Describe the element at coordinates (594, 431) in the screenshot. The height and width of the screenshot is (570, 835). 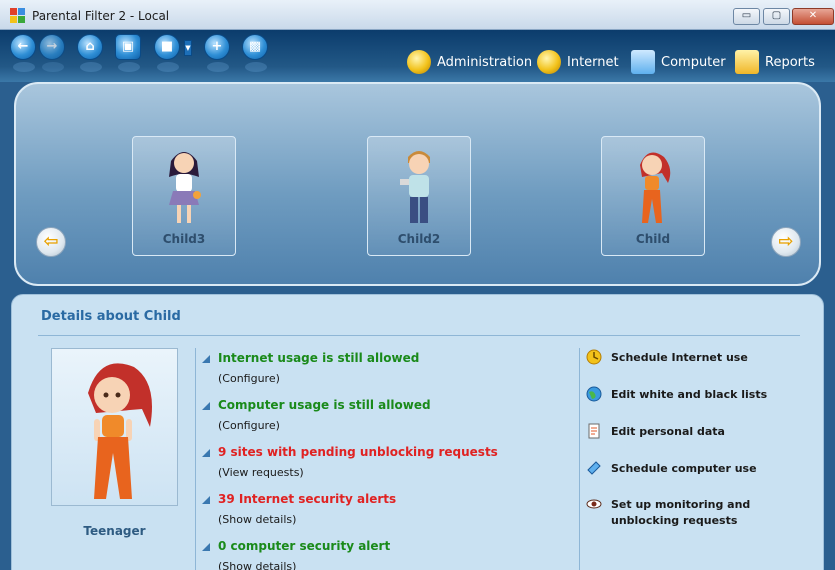
I see `document-icon` at that location.